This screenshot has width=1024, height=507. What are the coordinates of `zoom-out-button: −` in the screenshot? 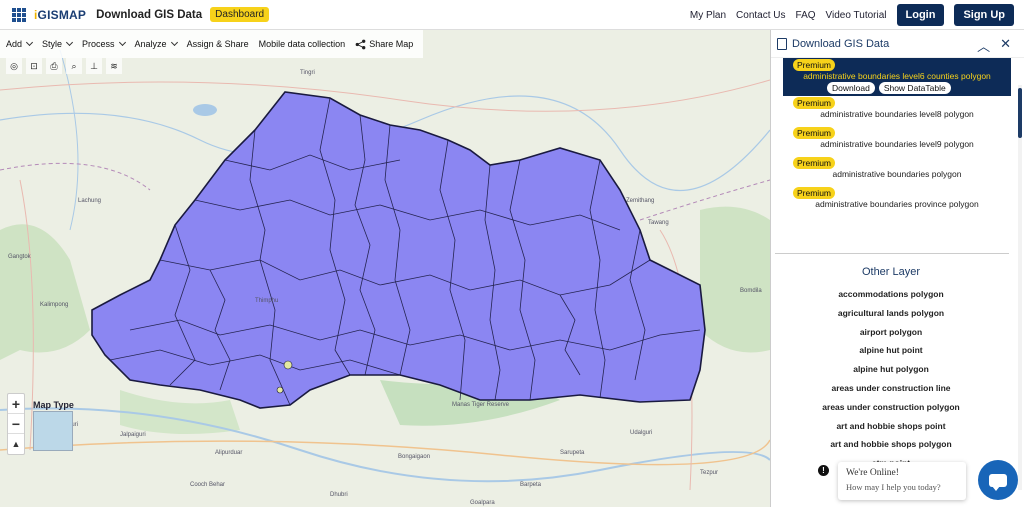 It's located at (16, 424).